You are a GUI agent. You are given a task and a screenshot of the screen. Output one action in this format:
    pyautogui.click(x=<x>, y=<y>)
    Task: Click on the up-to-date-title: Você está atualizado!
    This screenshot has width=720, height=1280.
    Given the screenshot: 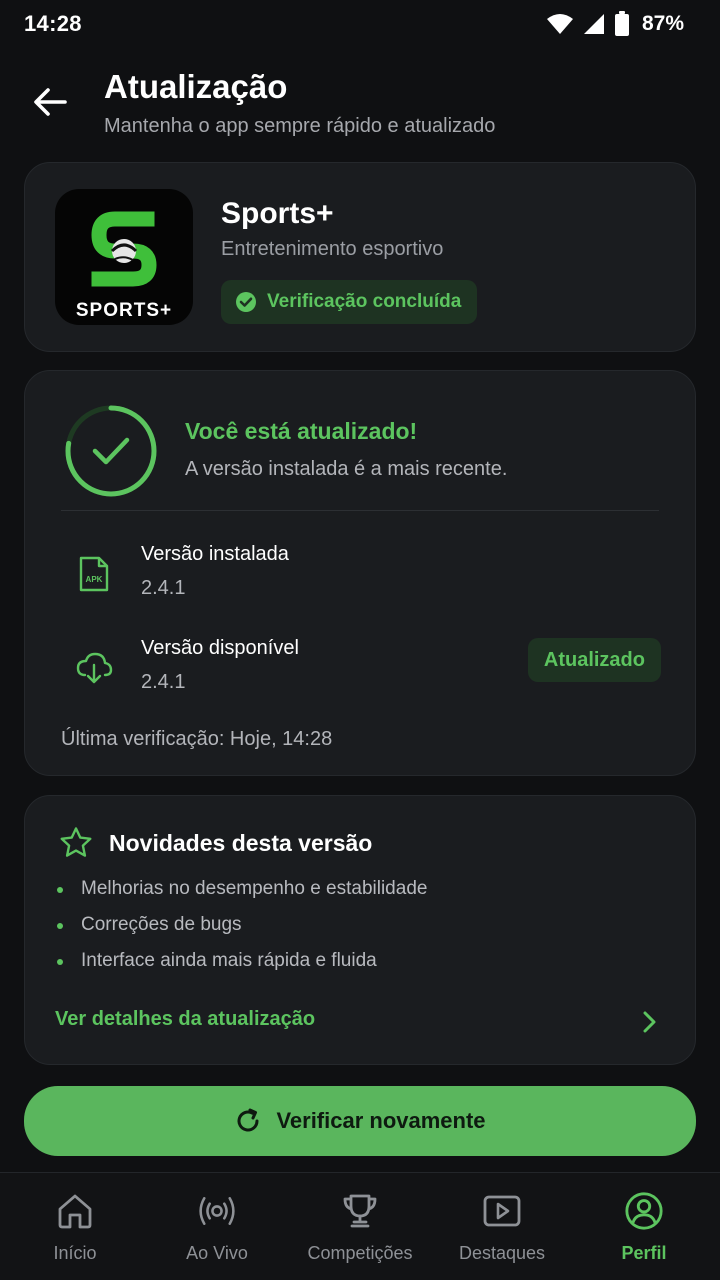 What is the action you would take?
    pyautogui.click(x=301, y=431)
    